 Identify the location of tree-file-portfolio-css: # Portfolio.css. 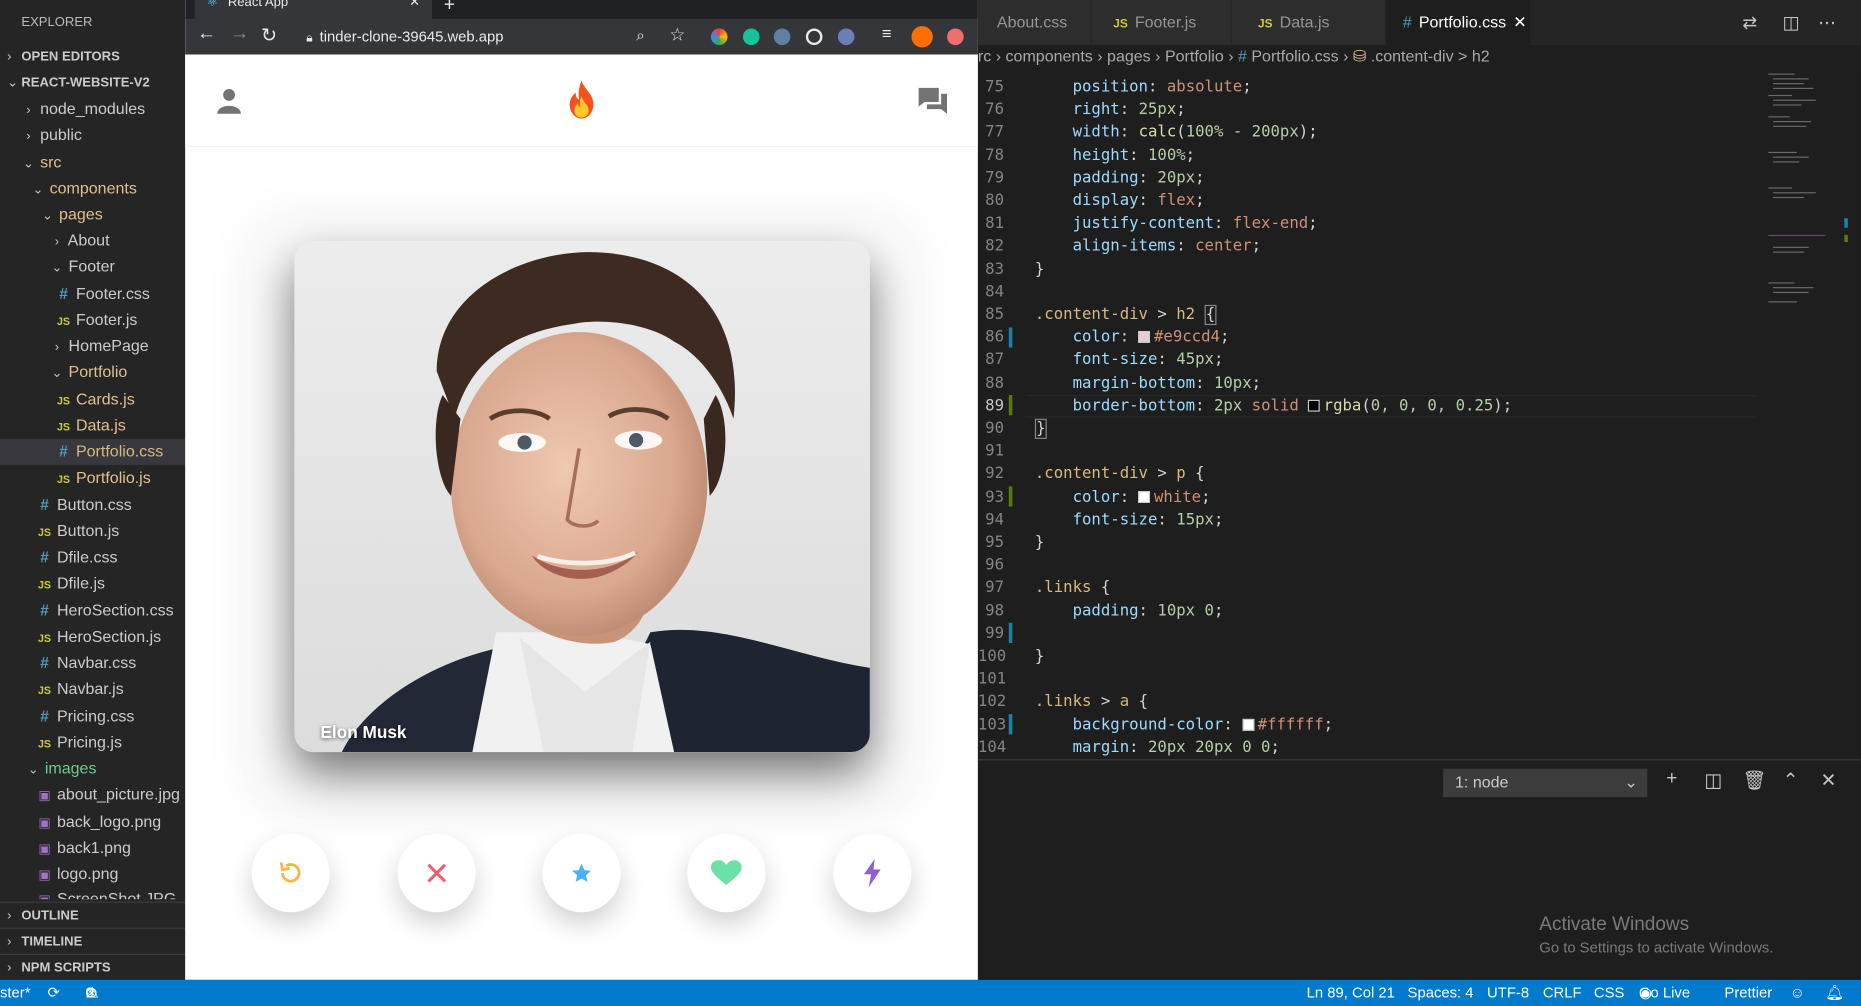
(93, 452).